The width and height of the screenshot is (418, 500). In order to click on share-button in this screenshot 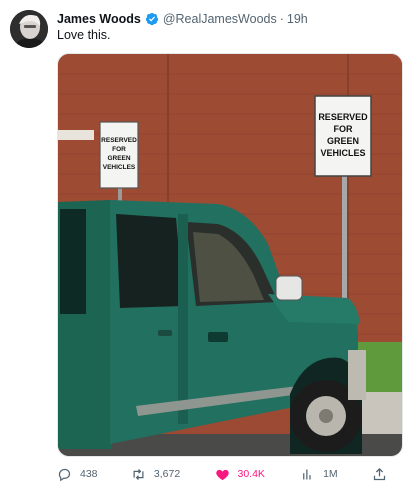, I will do `click(383, 474)`.